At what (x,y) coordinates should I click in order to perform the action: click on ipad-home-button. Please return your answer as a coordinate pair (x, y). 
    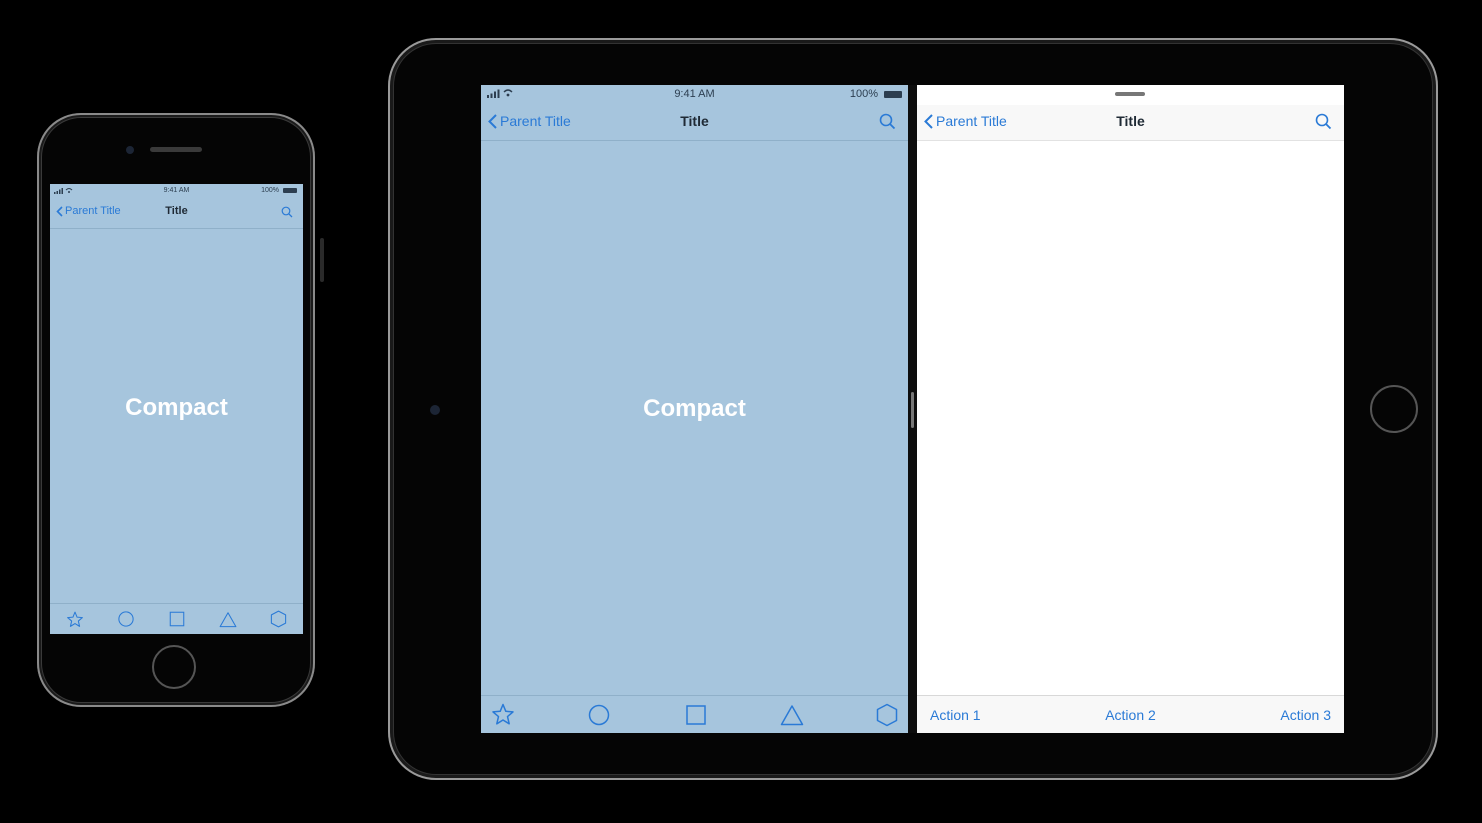
    Looking at the image, I should click on (1394, 409).